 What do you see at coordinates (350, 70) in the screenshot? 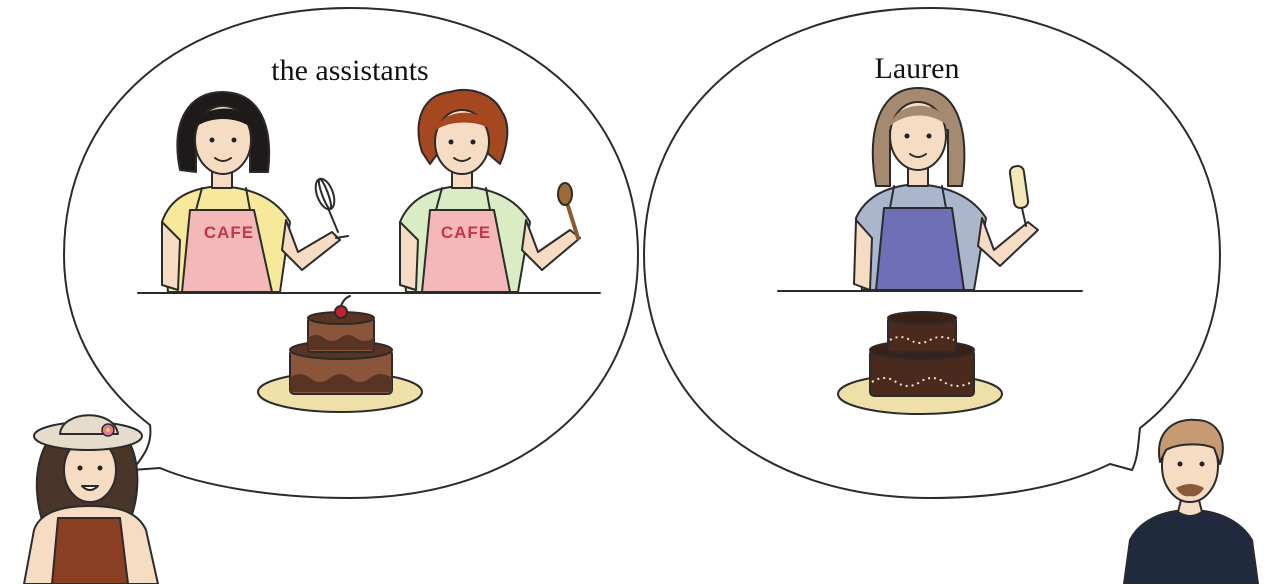
I see `left-bubble-label: the assistants` at bounding box center [350, 70].